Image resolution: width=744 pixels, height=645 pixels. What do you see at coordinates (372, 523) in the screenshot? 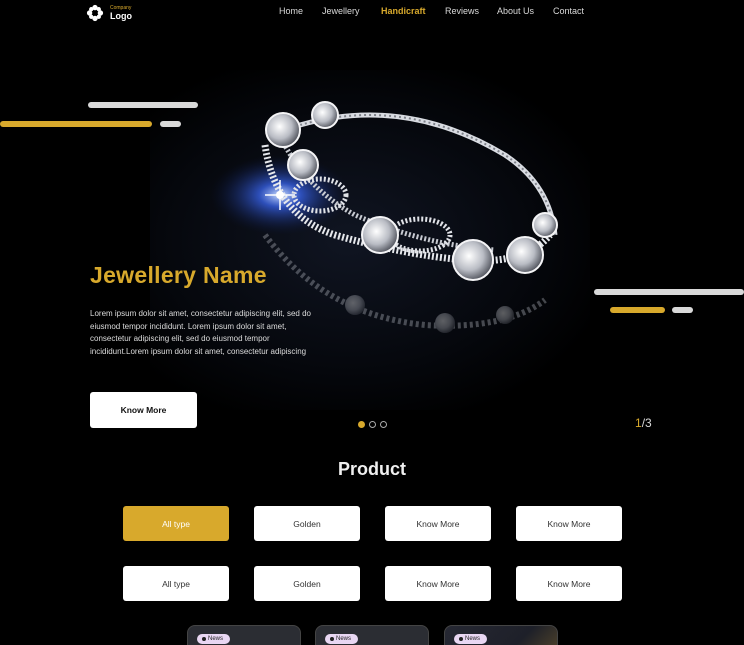
I see `filter-row-1: All type Golden Know More Know More` at bounding box center [372, 523].